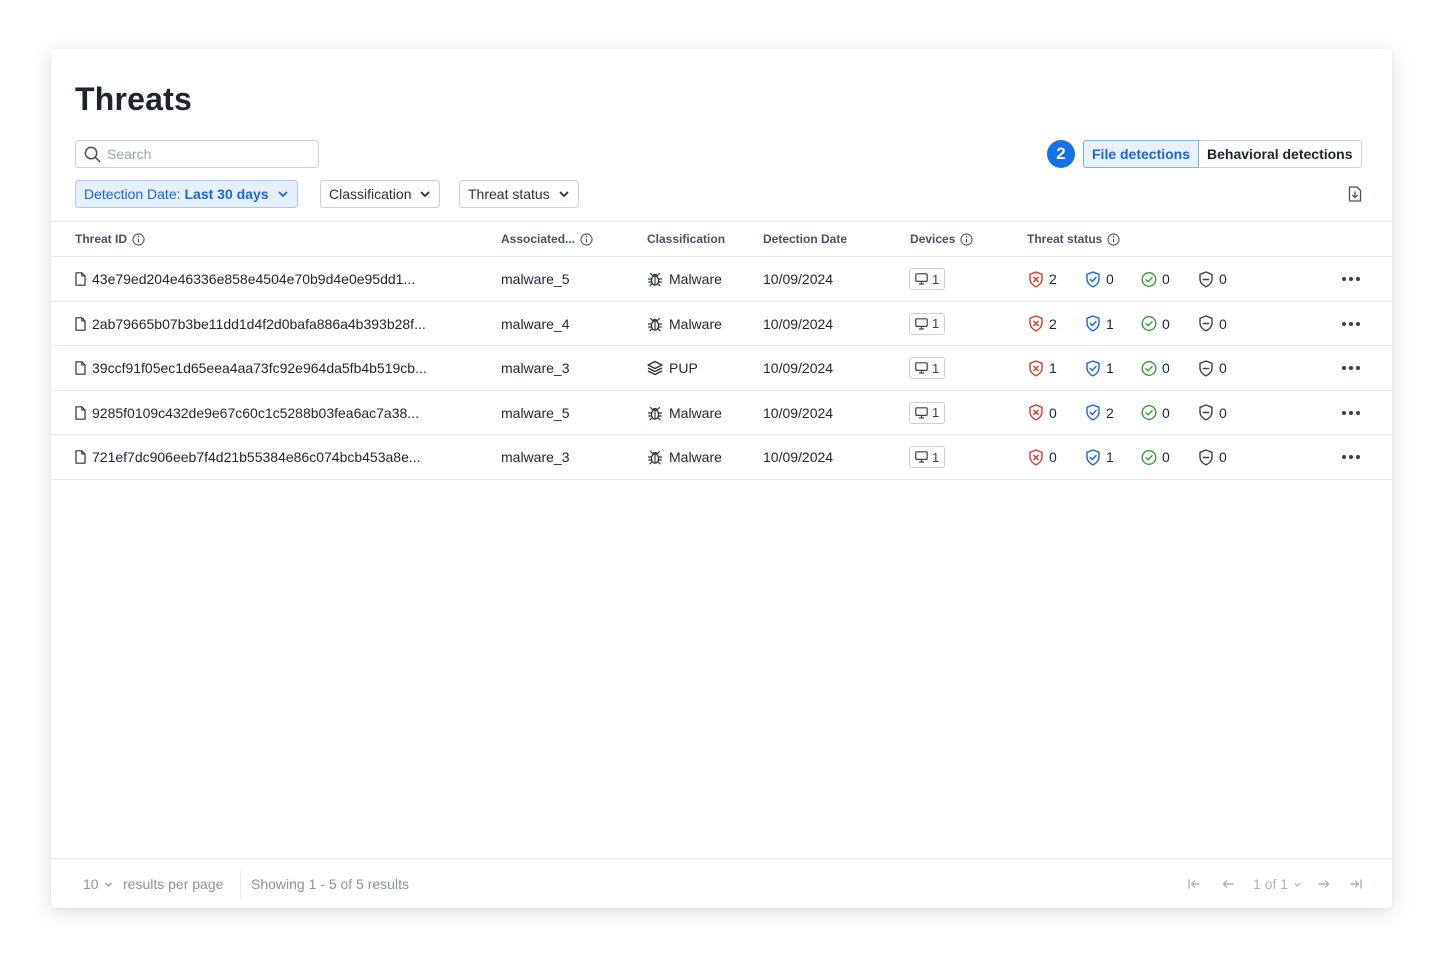 This screenshot has height=958, width=1443. What do you see at coordinates (110, 239) in the screenshot?
I see `column-threat-id: Threat ID` at bounding box center [110, 239].